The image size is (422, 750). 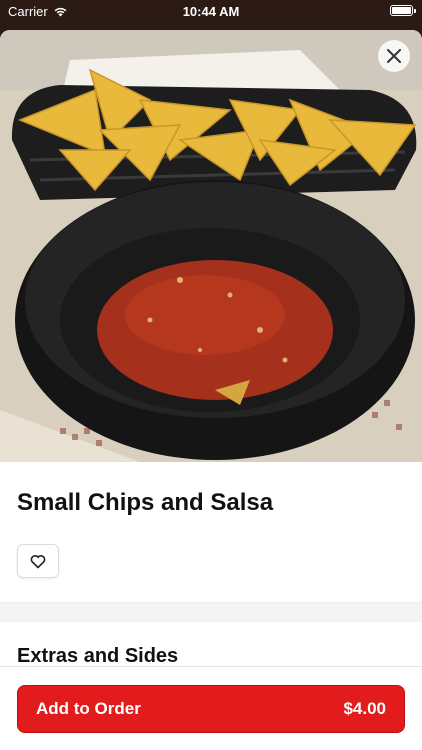 What do you see at coordinates (98, 656) in the screenshot?
I see `extras-section-title: Extras and Sides` at bounding box center [98, 656].